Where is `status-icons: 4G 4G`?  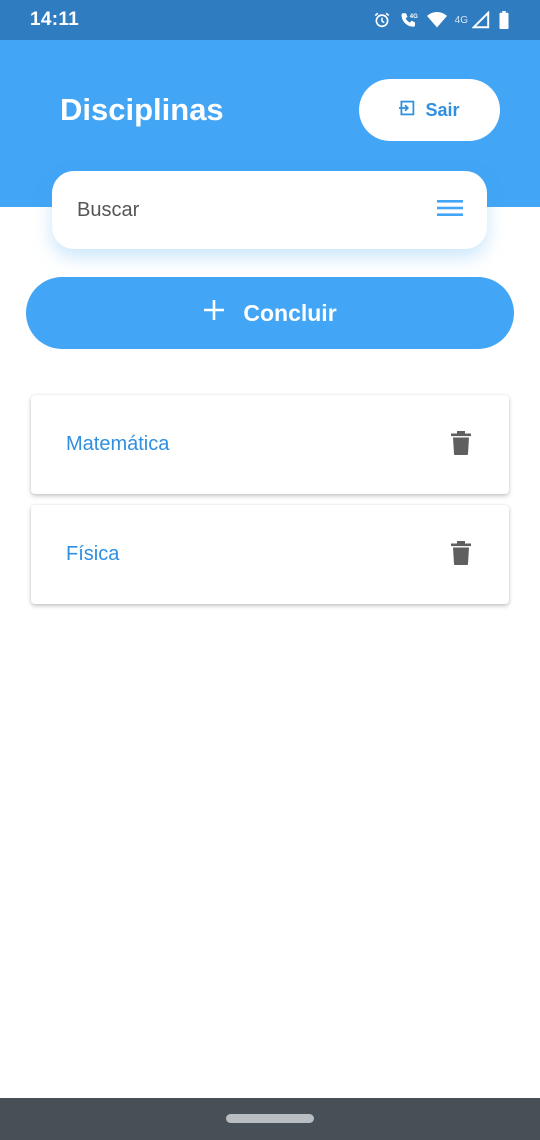 status-icons: 4G 4G is located at coordinates (441, 20).